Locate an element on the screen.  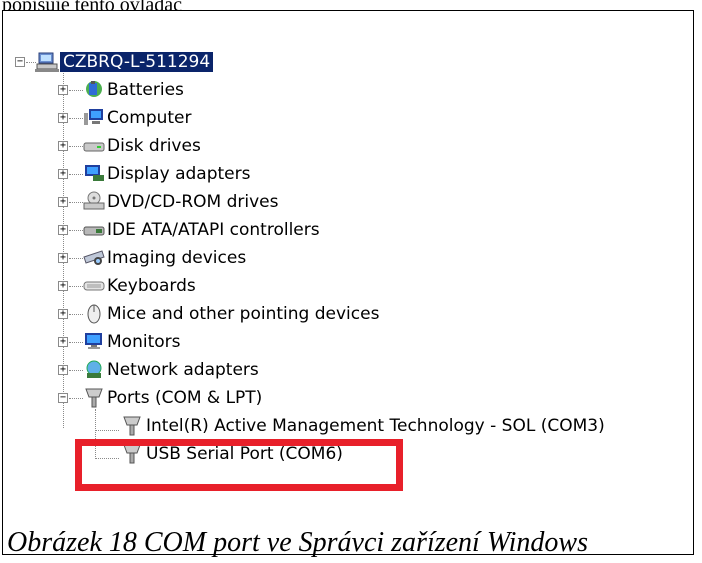
expand-keyboards: + is located at coordinates (63, 286).